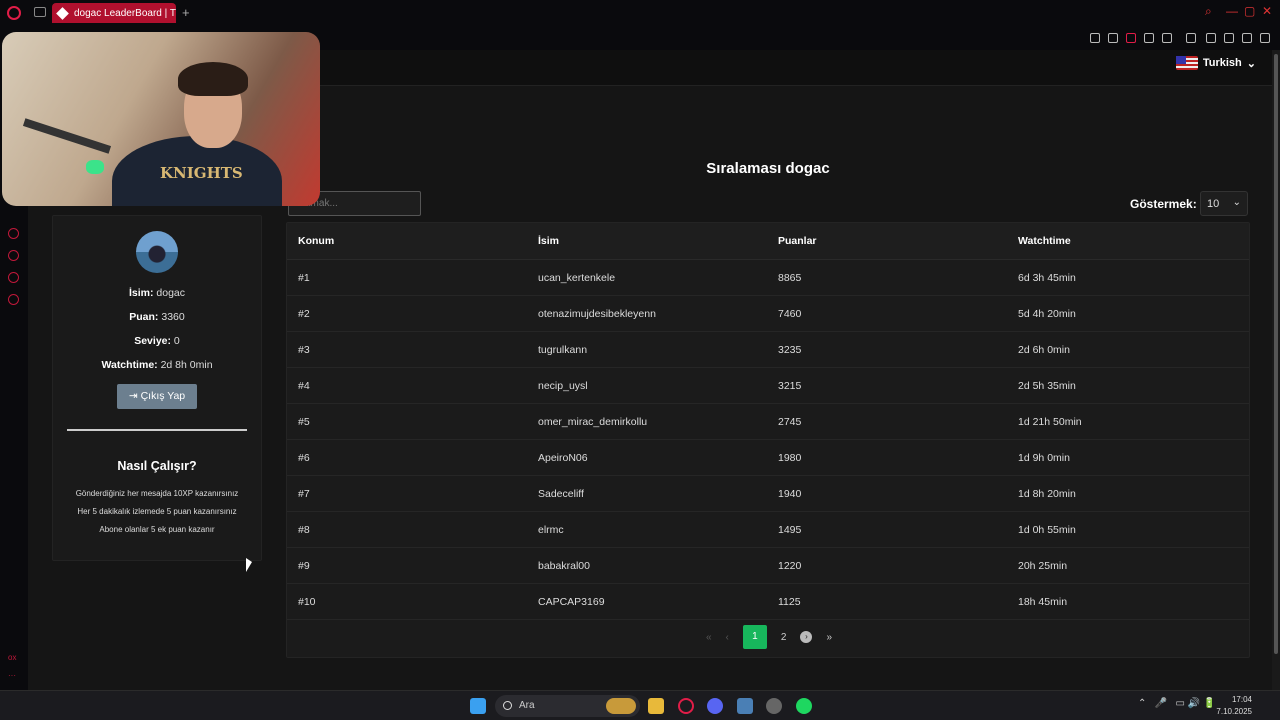 This screenshot has width=1280, height=720. Describe the element at coordinates (621, 706) in the screenshot. I see `search-highlight-icon` at that location.